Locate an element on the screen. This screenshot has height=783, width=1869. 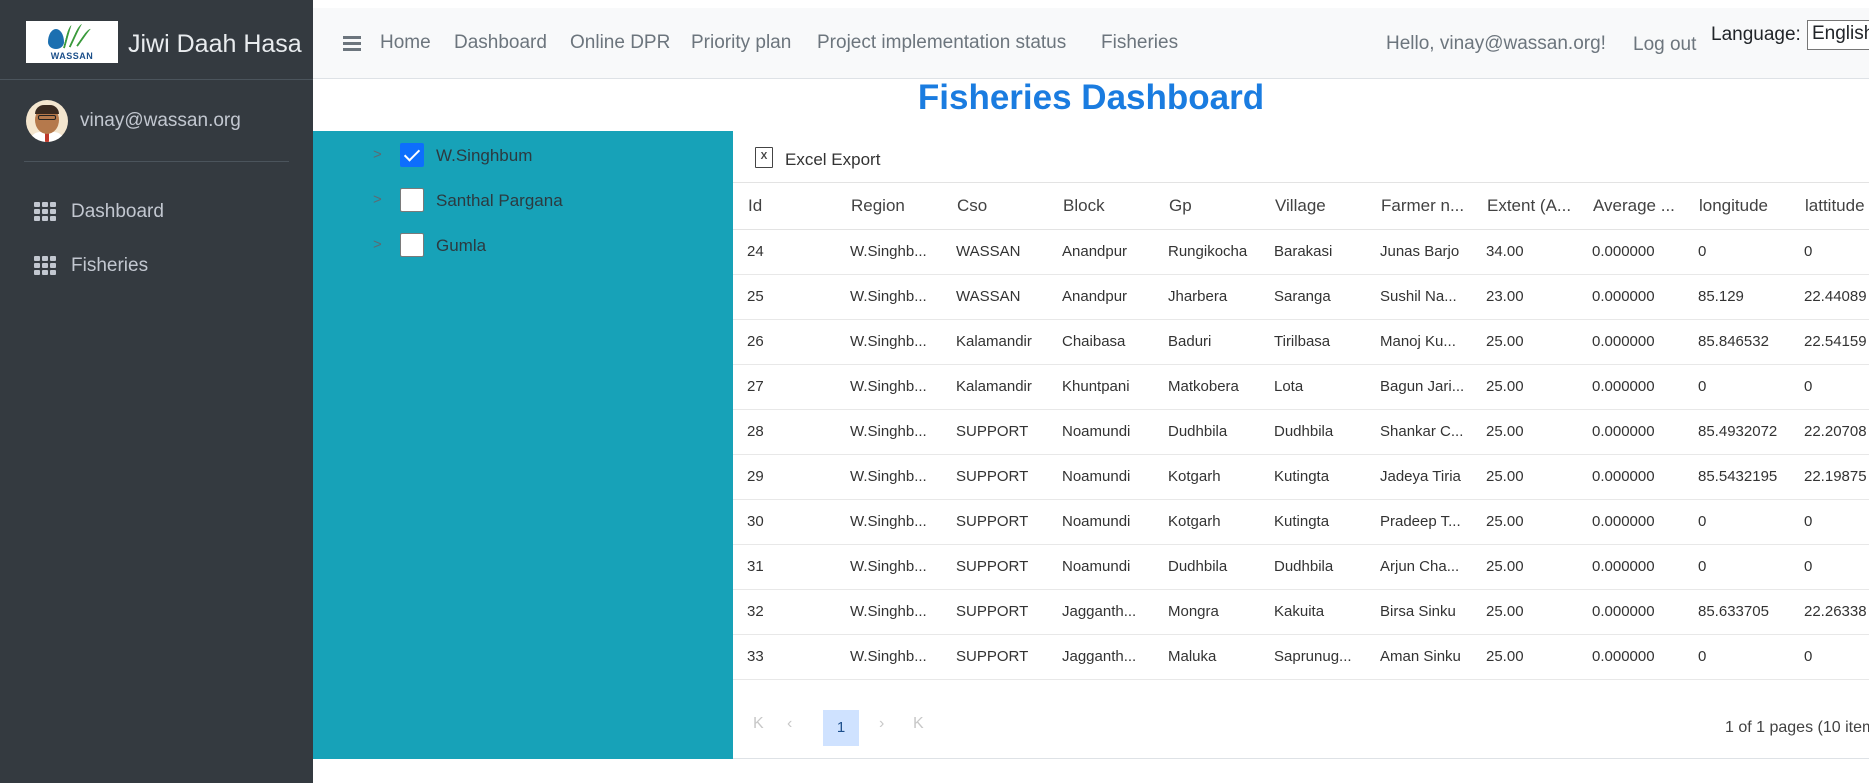
table-cell: 24 is located at coordinates (784, 252).